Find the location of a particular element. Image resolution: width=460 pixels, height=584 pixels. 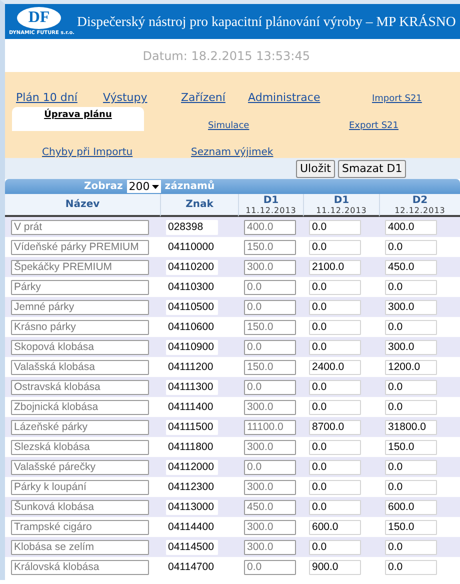

toolbar-button: Smazat D1 is located at coordinates (372, 169).